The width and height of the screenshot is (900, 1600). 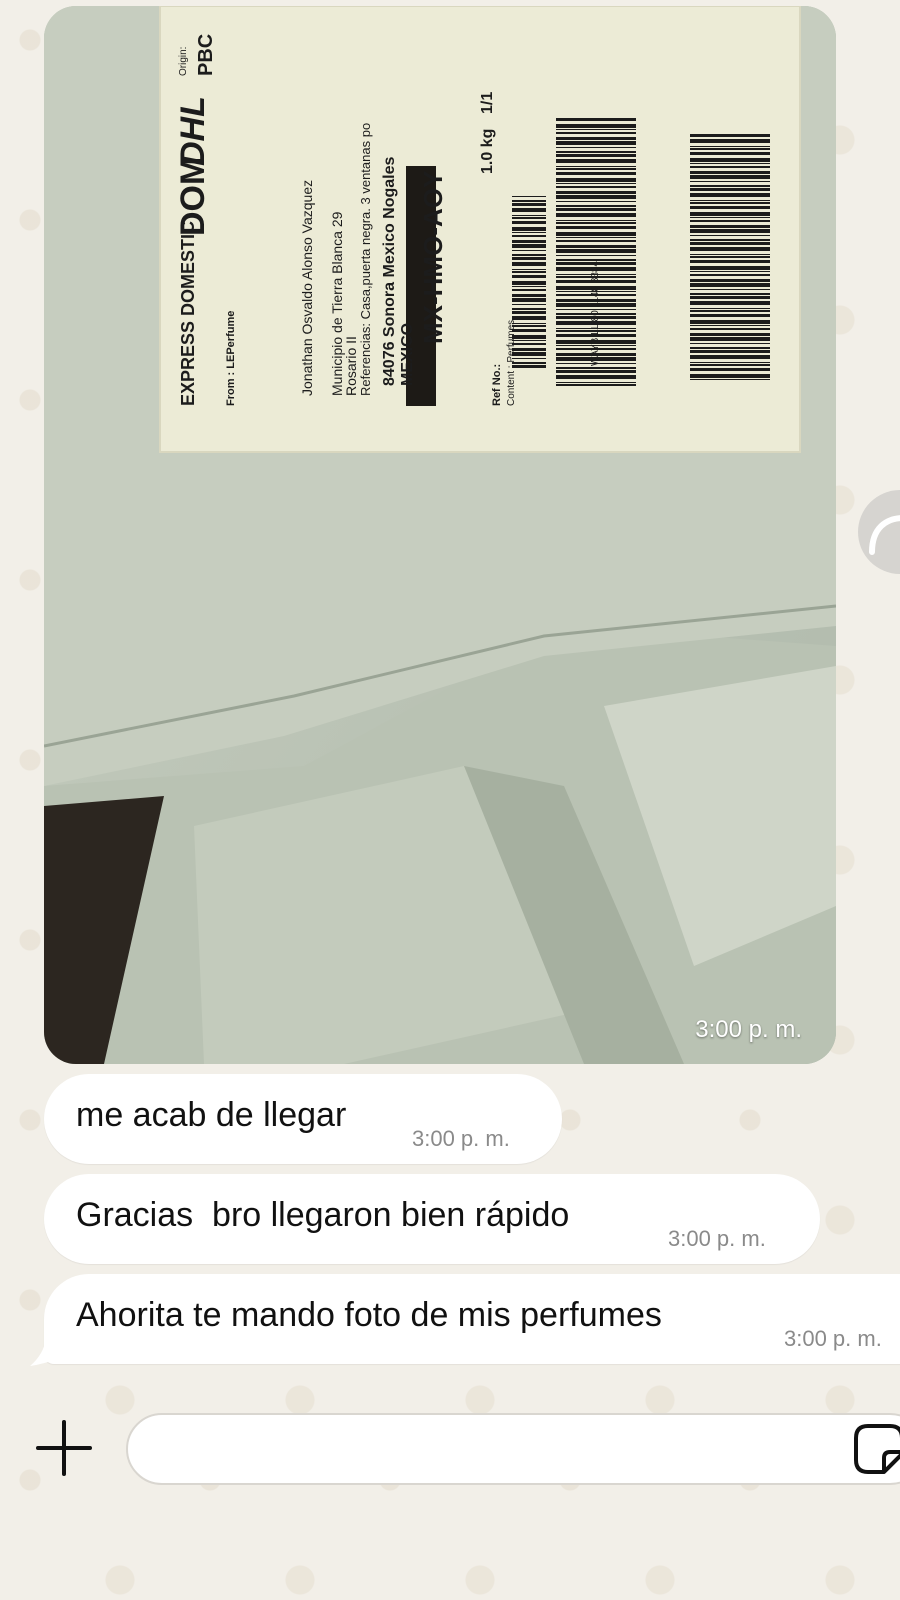 I want to click on message-text: Gracias bro llegaron bien rápido, so click(x=323, y=1215).